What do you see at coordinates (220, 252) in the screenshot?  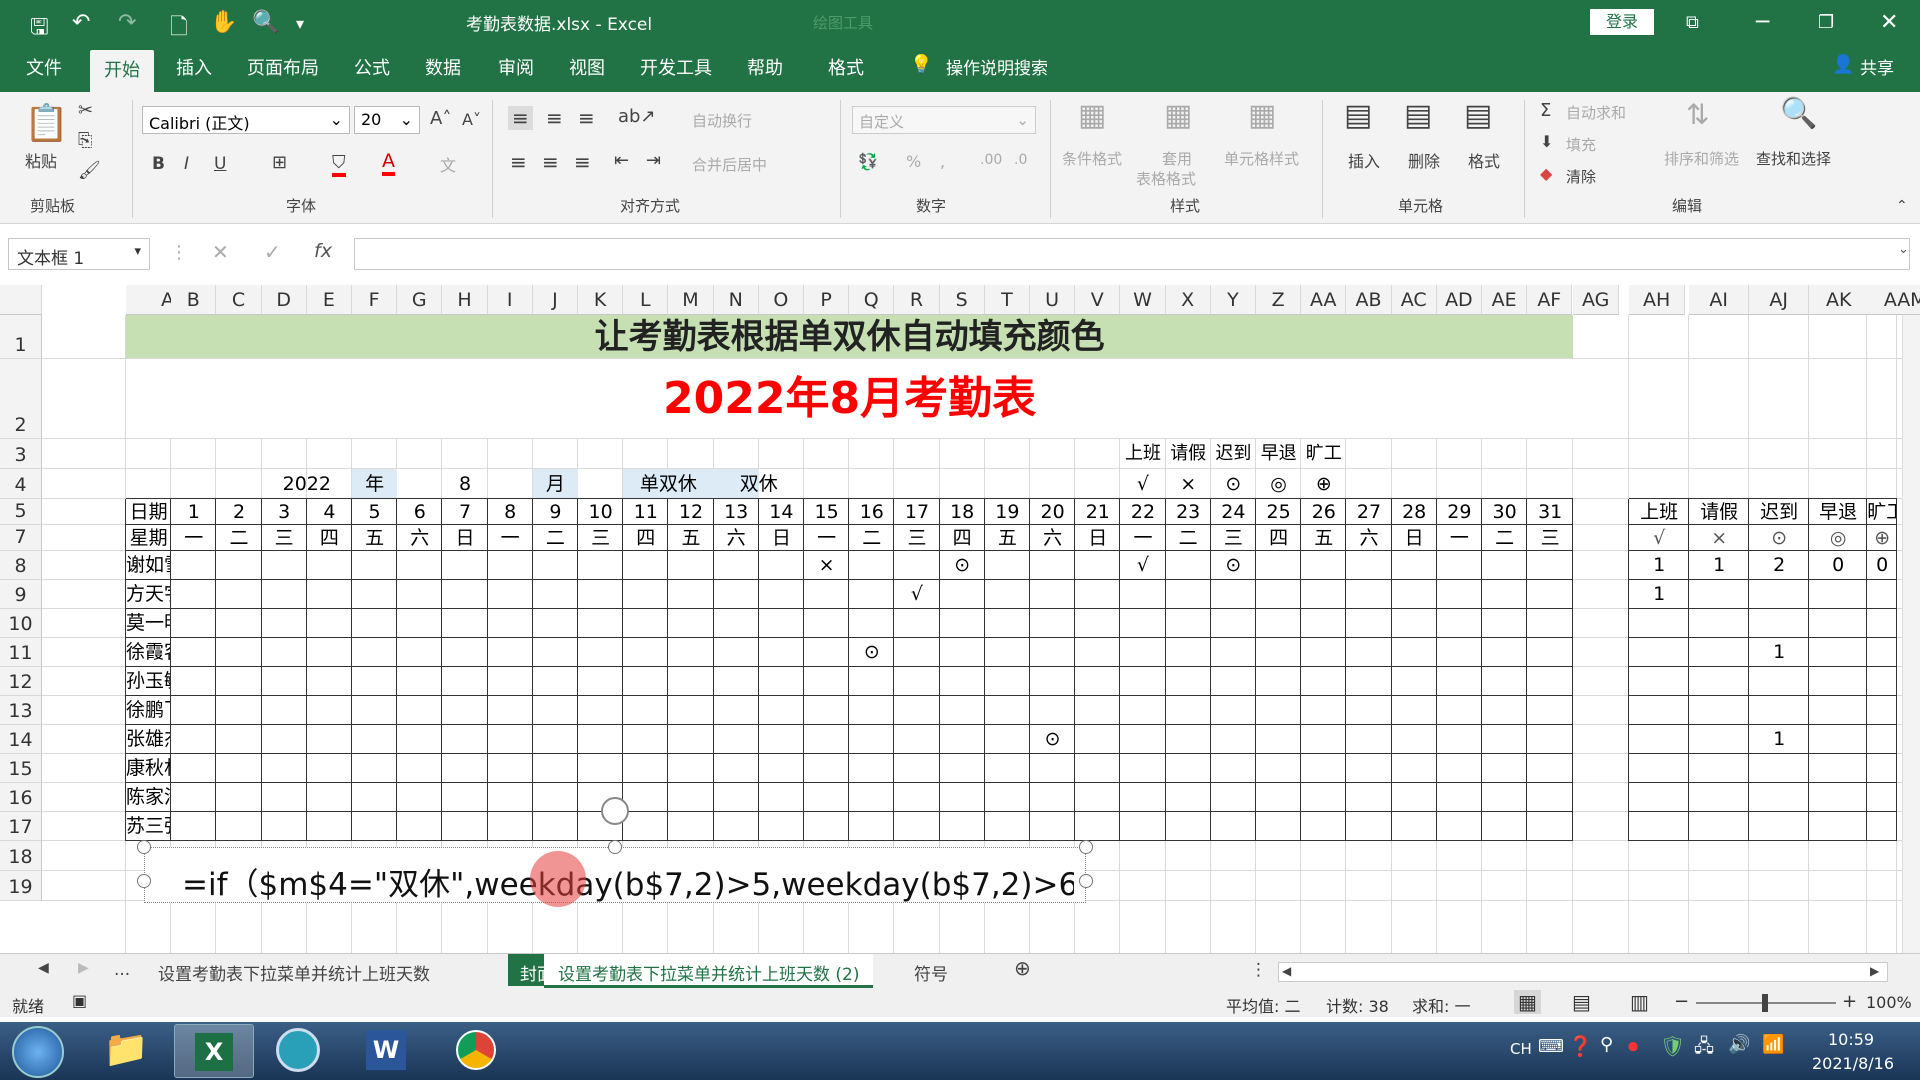 I see `cancel-icon: ✕` at bounding box center [220, 252].